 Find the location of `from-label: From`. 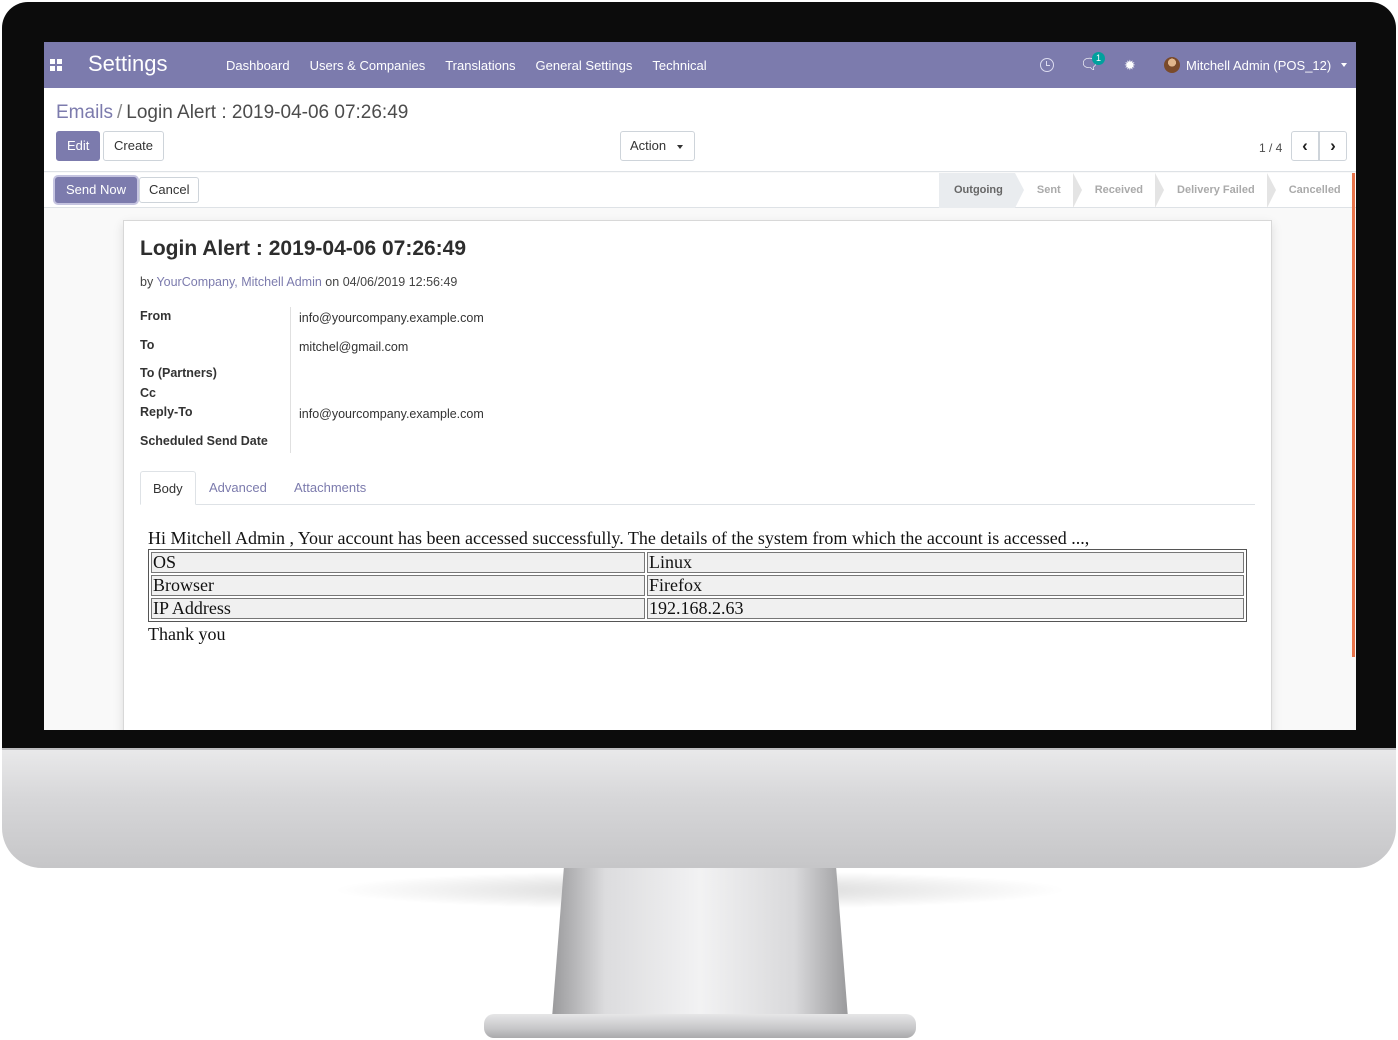

from-label: From is located at coordinates (156, 316).